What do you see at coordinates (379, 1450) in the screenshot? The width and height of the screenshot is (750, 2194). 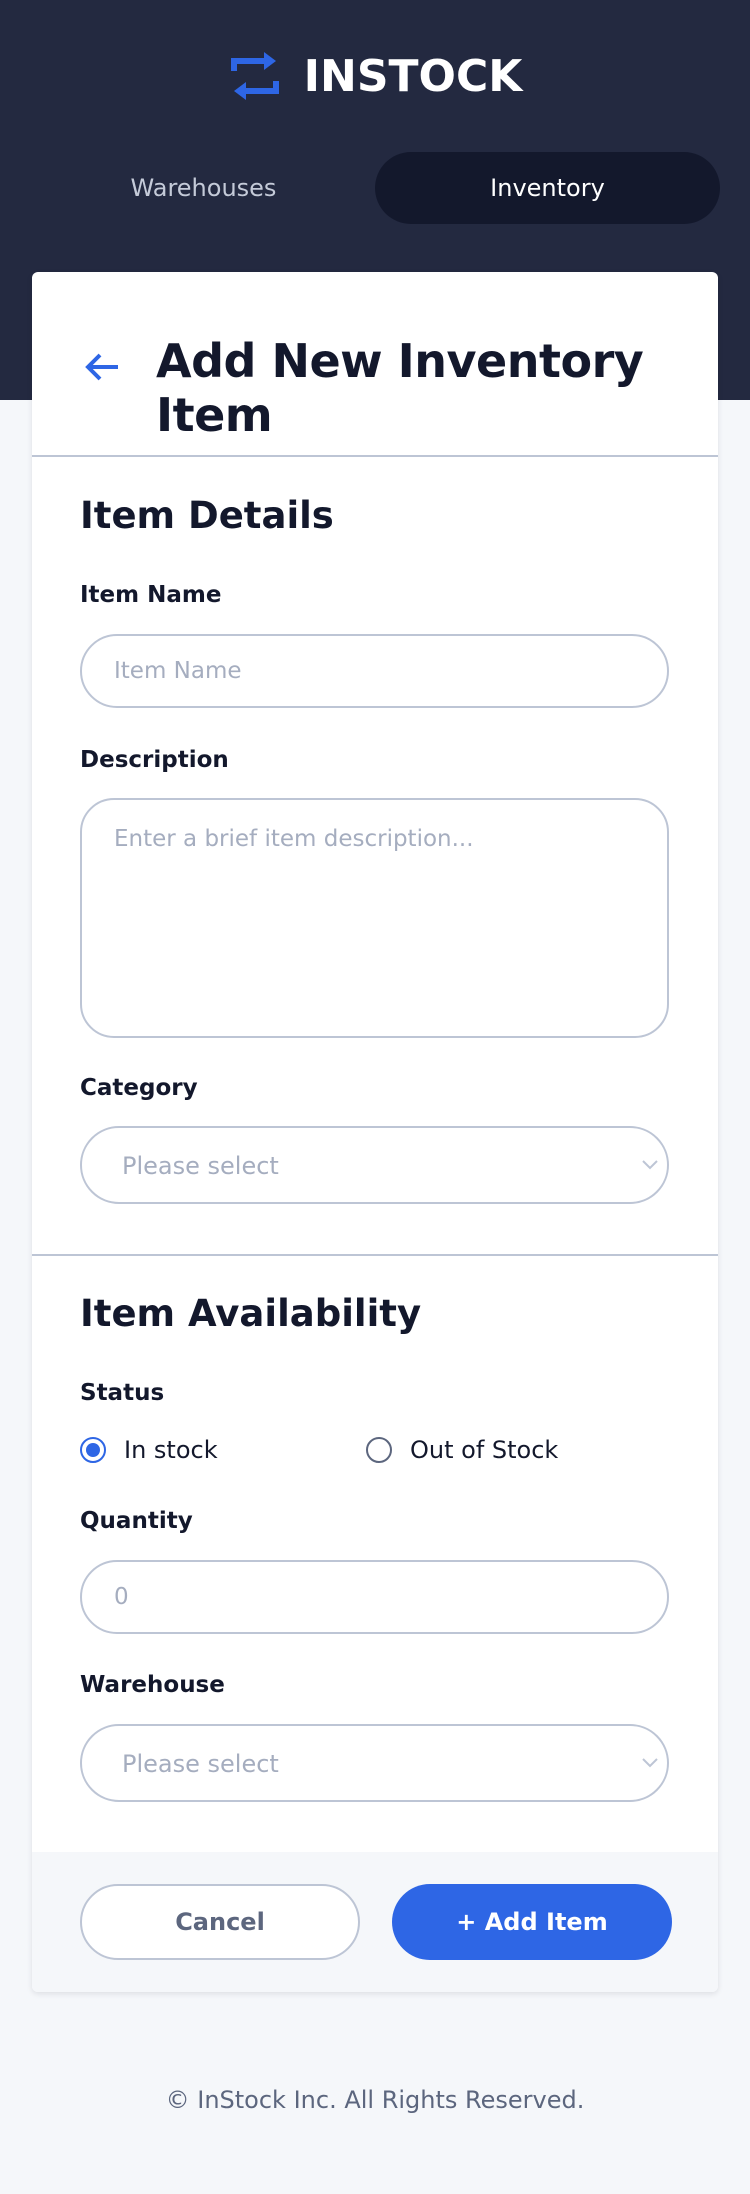 I see `radio-button` at bounding box center [379, 1450].